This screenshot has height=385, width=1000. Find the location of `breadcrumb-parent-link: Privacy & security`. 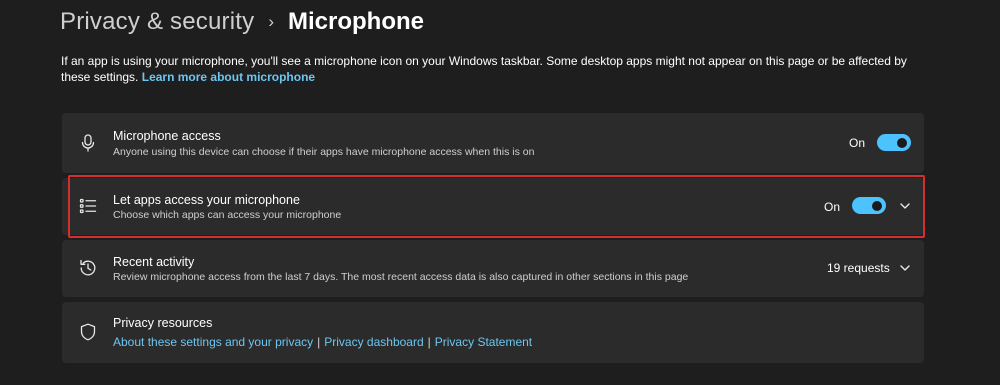

breadcrumb-parent-link: Privacy & security is located at coordinates (157, 22).